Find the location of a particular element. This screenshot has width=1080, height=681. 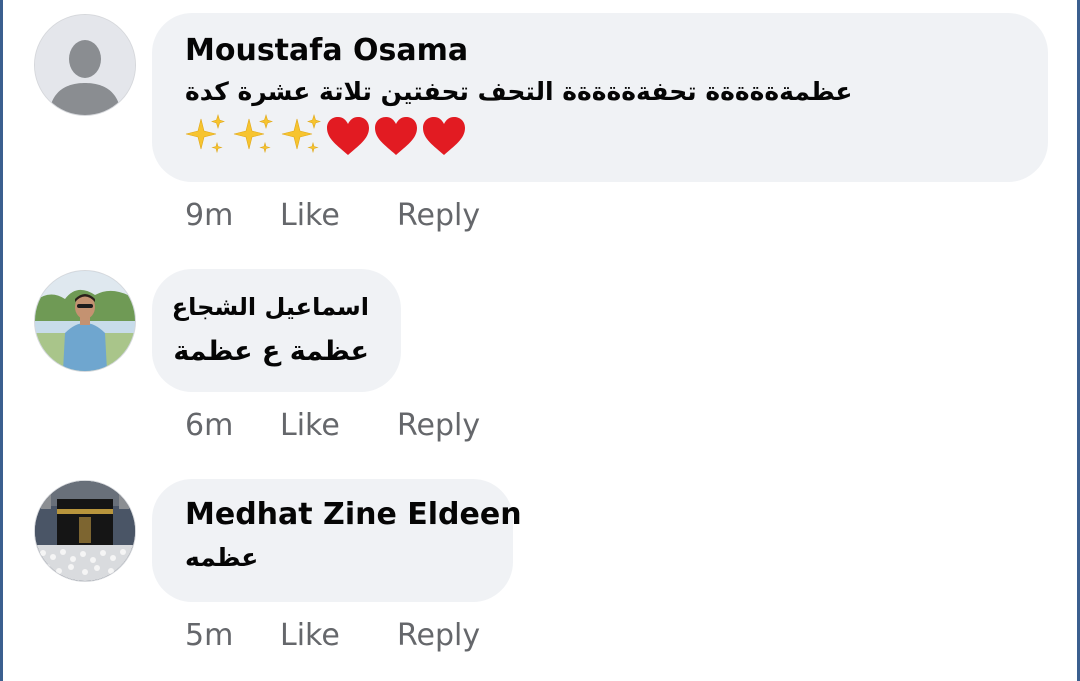

comment-timestamp: 6m is located at coordinates (209, 426).